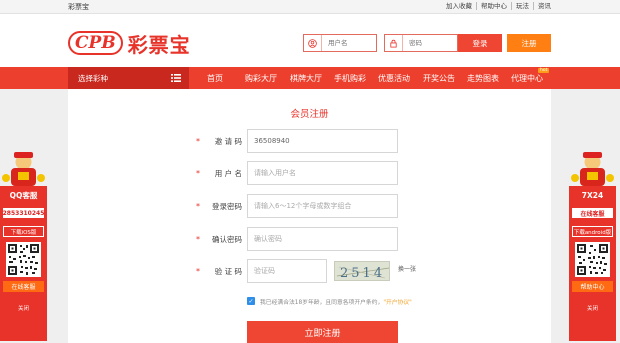 This screenshot has height=343, width=620. Describe the element at coordinates (592, 213) in the screenshot. I see `right-online-service-label: 在线客服` at that location.